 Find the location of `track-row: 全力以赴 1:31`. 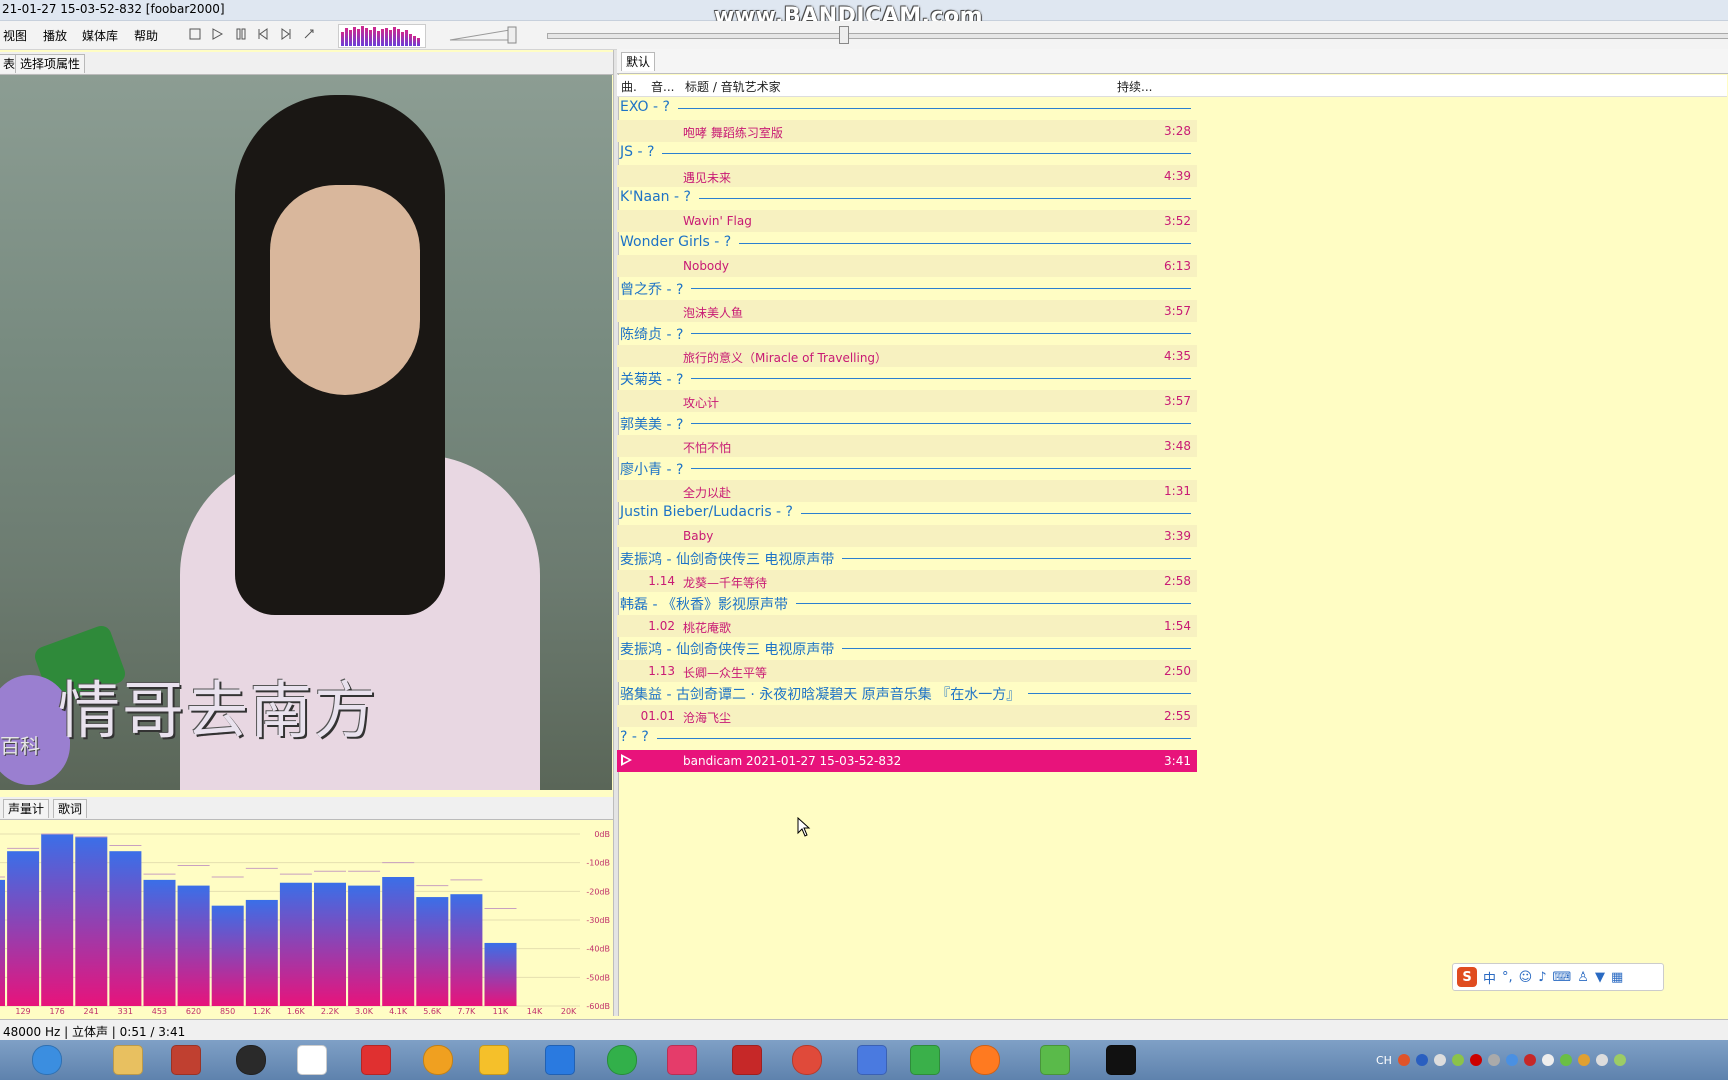

track-row: 全力以赴 1:31 is located at coordinates (907, 490).